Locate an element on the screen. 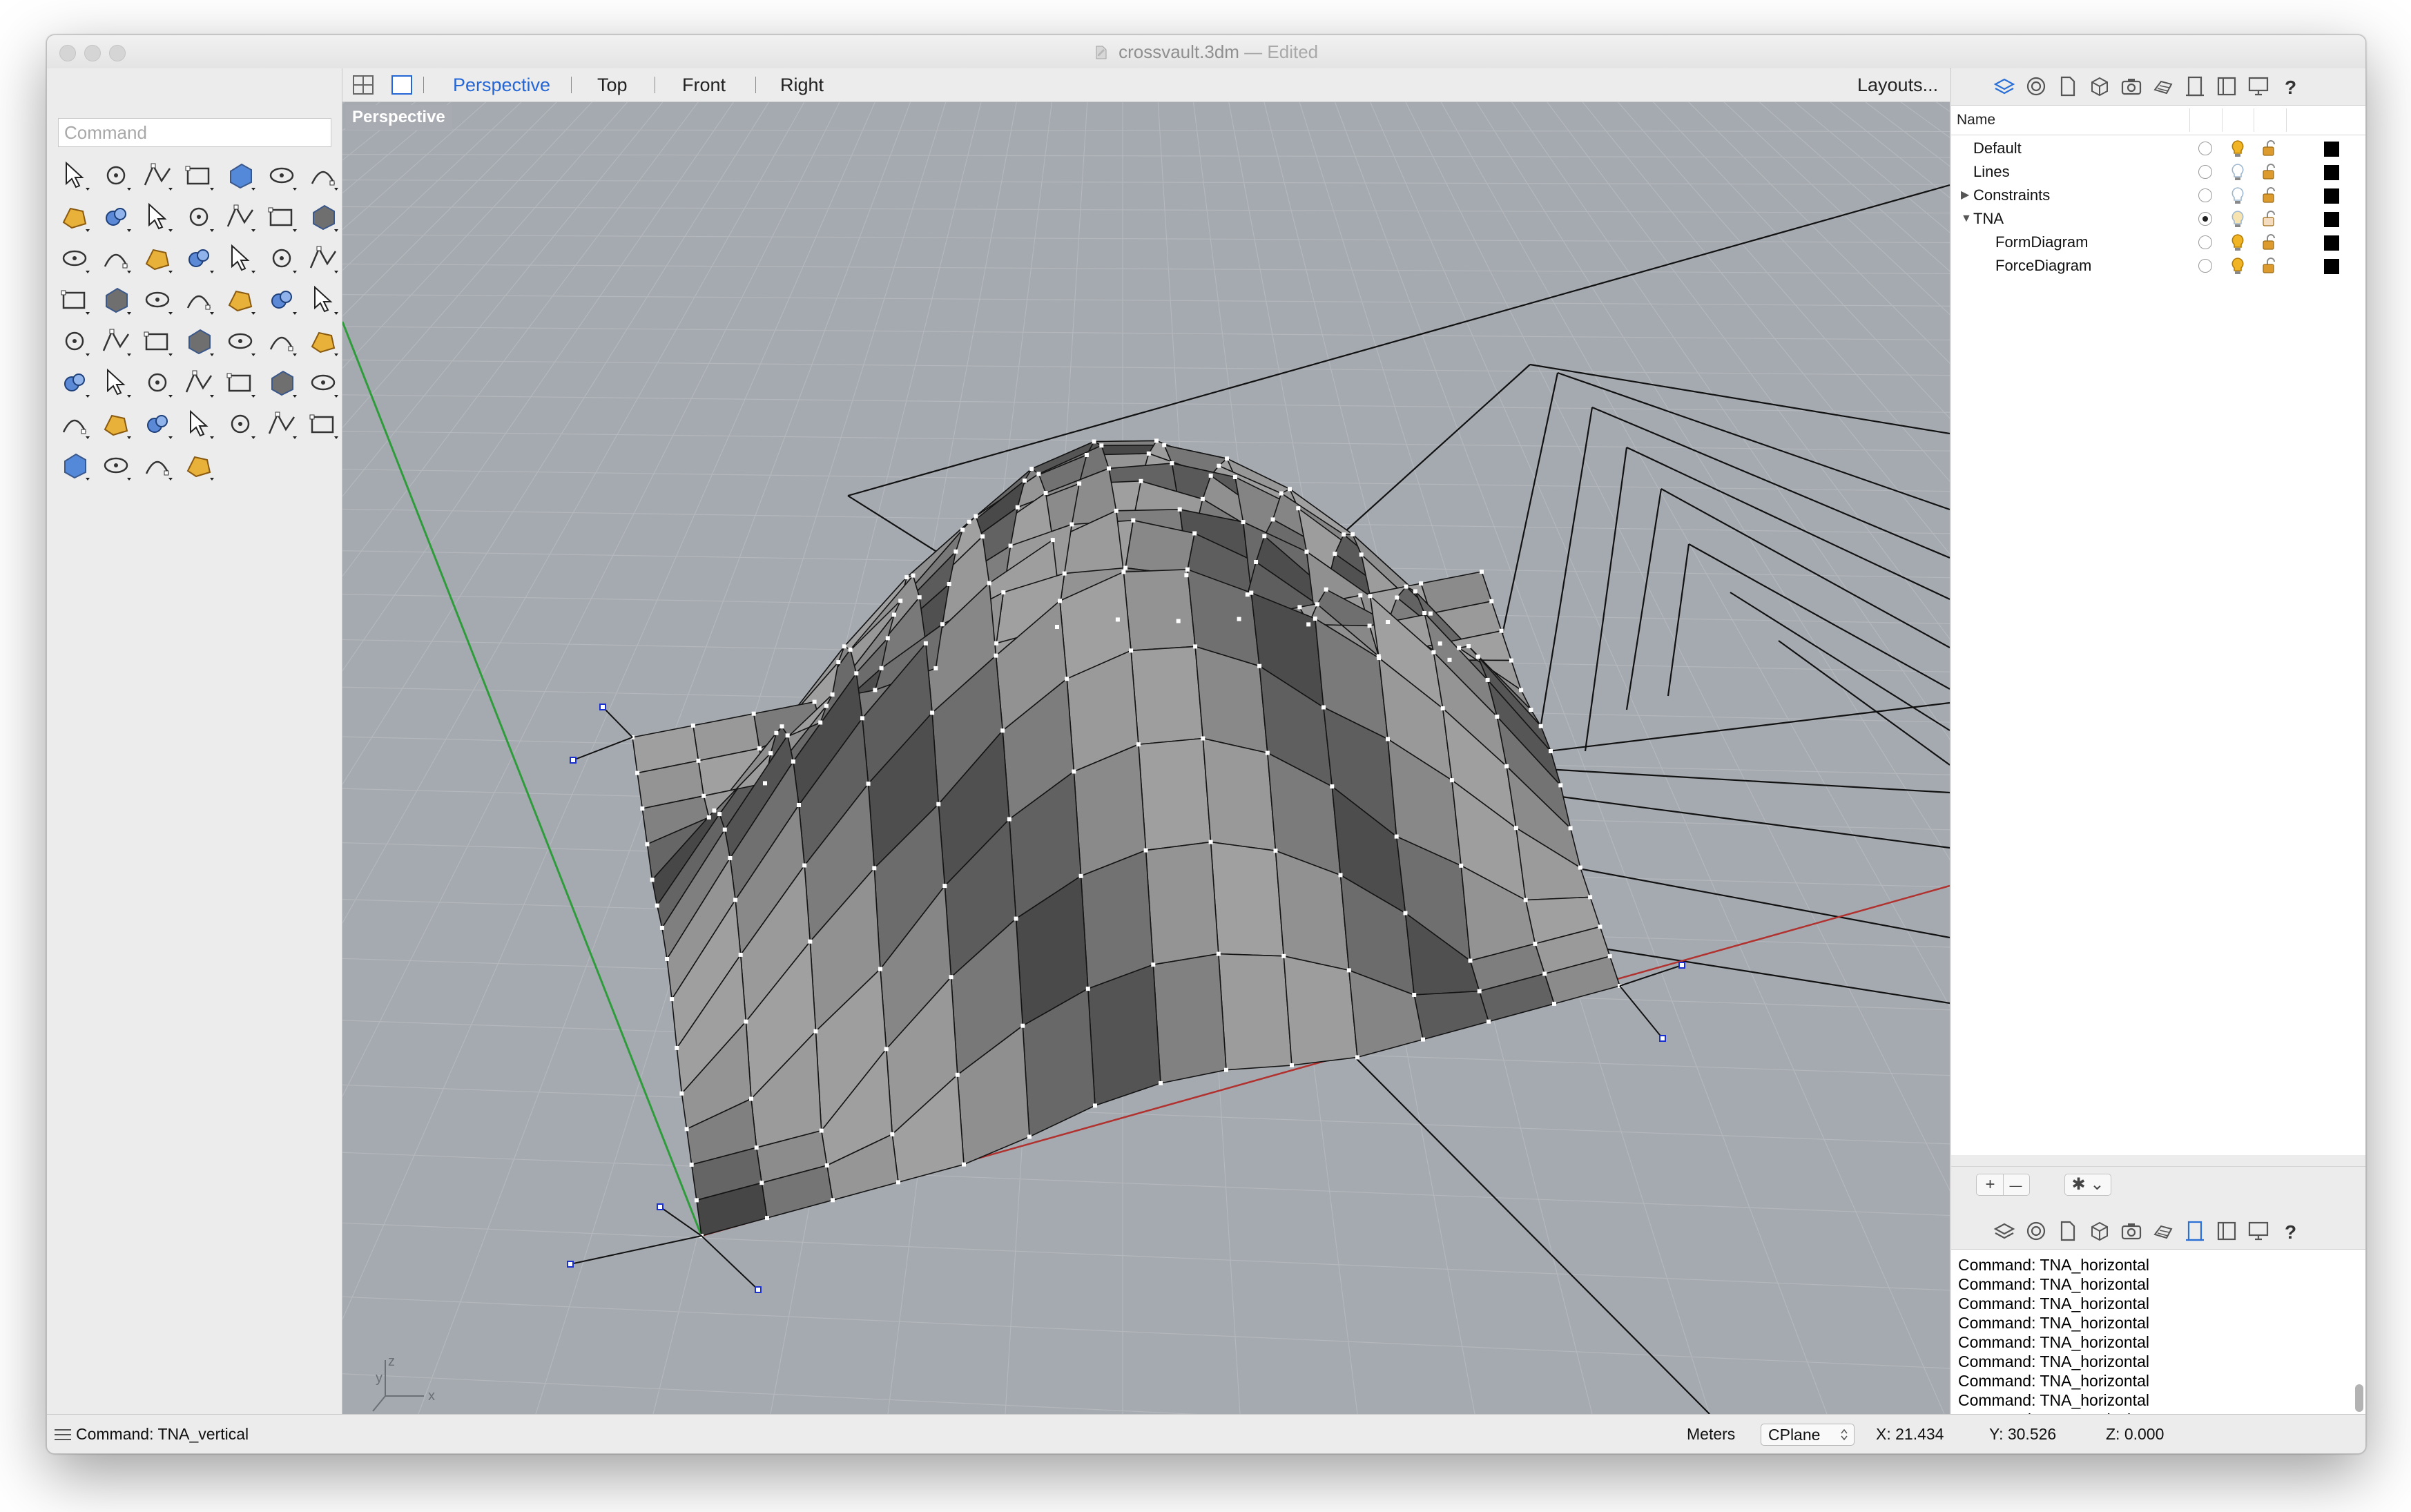 This screenshot has width=2411, height=1512. rotate-view-icon is located at coordinates (282, 382).